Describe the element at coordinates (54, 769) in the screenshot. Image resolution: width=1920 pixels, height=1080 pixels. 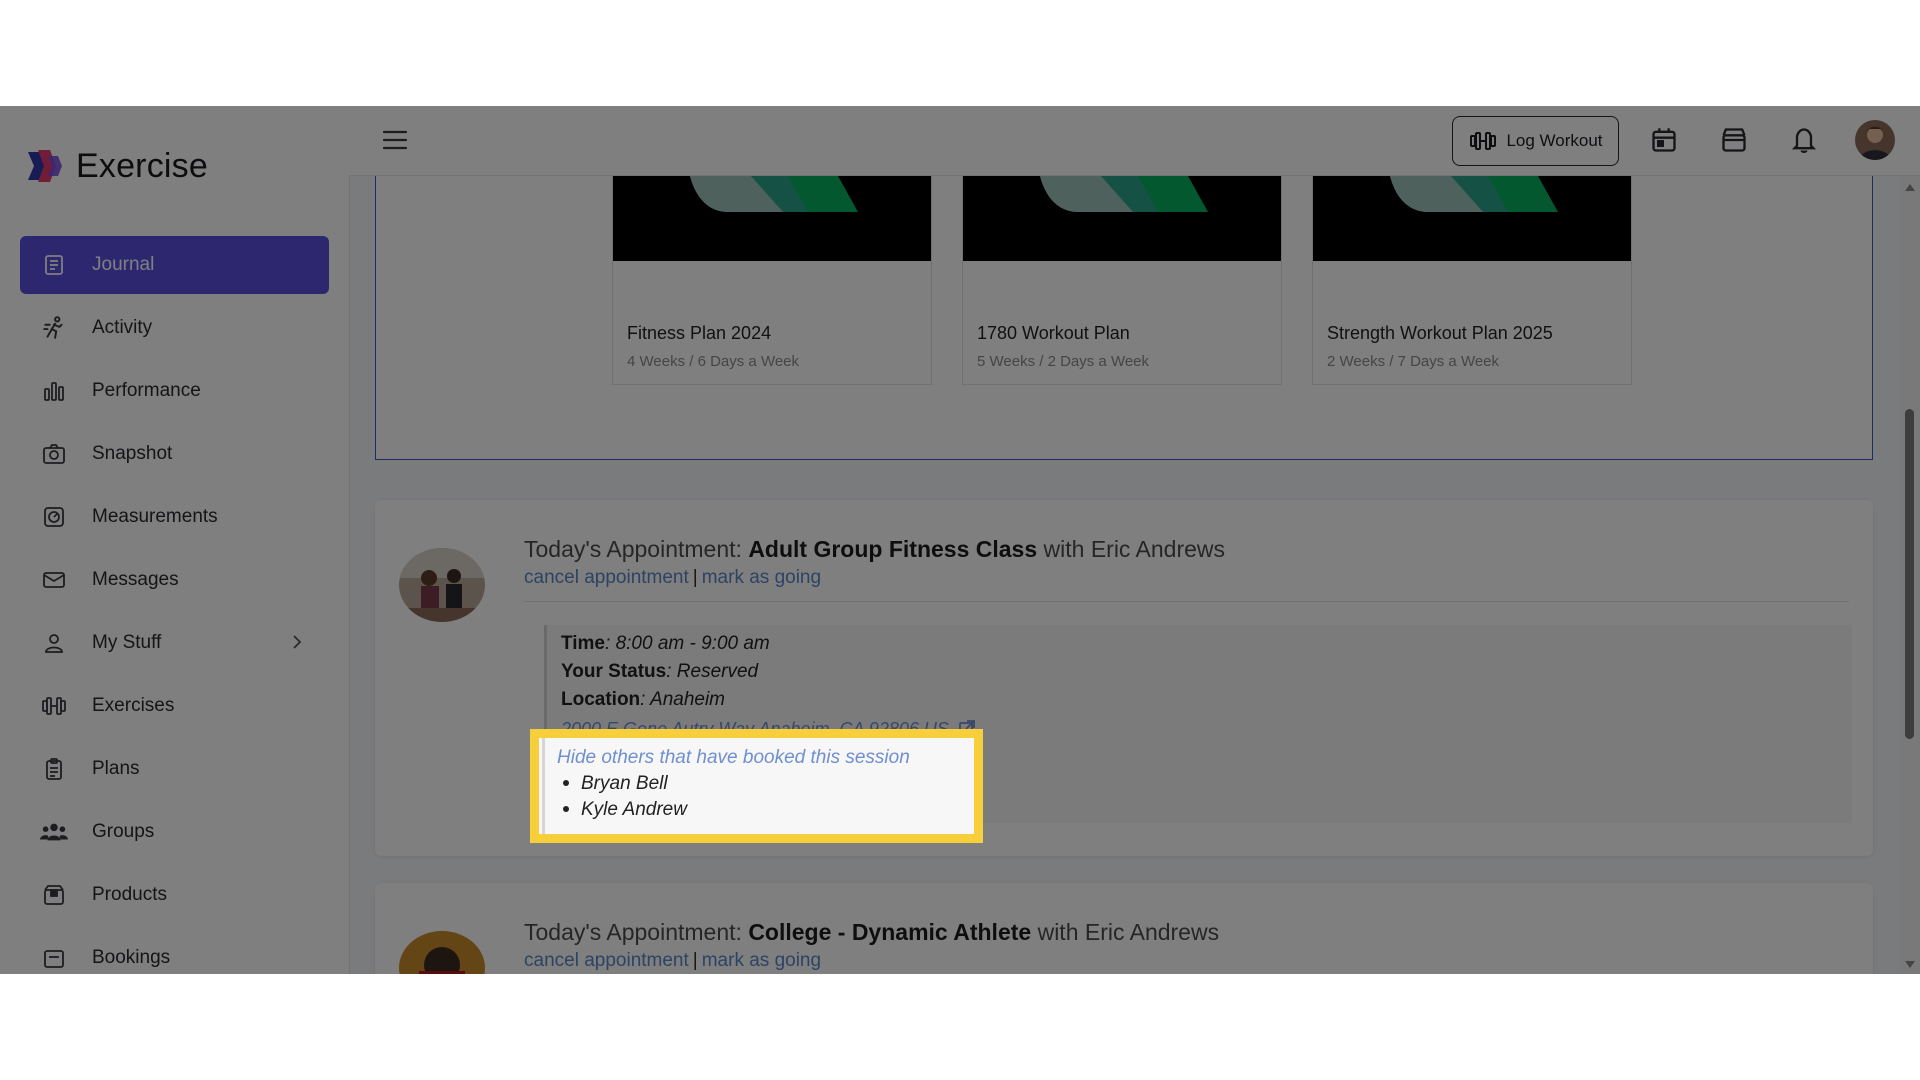
I see `clipboard-icon` at that location.